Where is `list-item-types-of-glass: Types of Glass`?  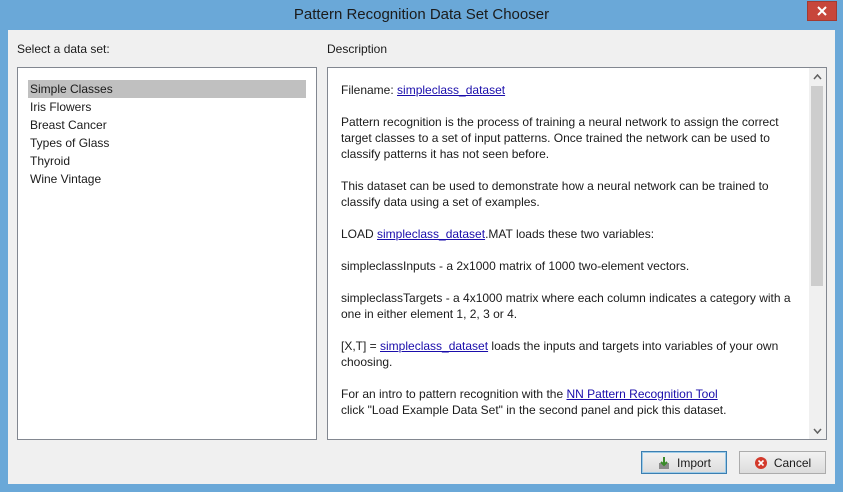
list-item-types-of-glass: Types of Glass is located at coordinates (167, 143).